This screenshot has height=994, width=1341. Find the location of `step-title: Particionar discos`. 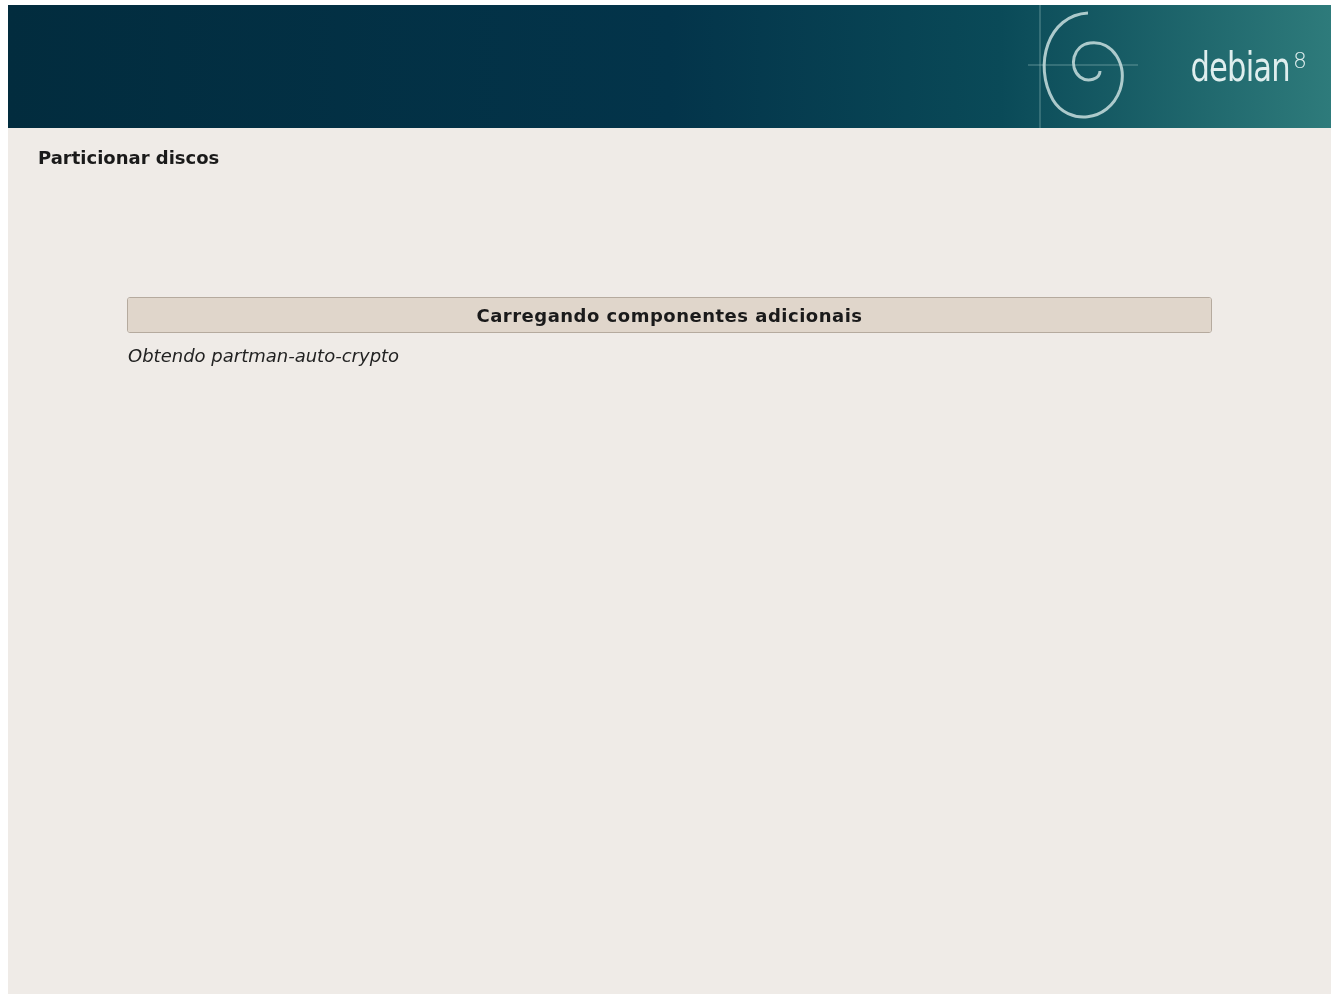

step-title: Particionar discos is located at coordinates (129, 157).